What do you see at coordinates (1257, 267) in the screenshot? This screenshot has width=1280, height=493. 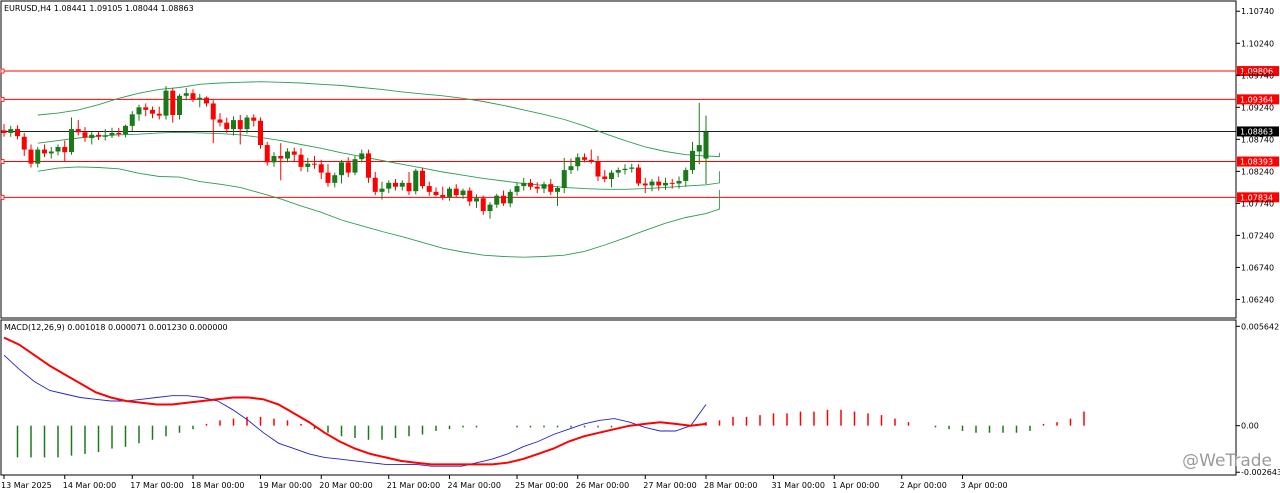 I see `price-tick-label: 1.06740` at bounding box center [1257, 267].